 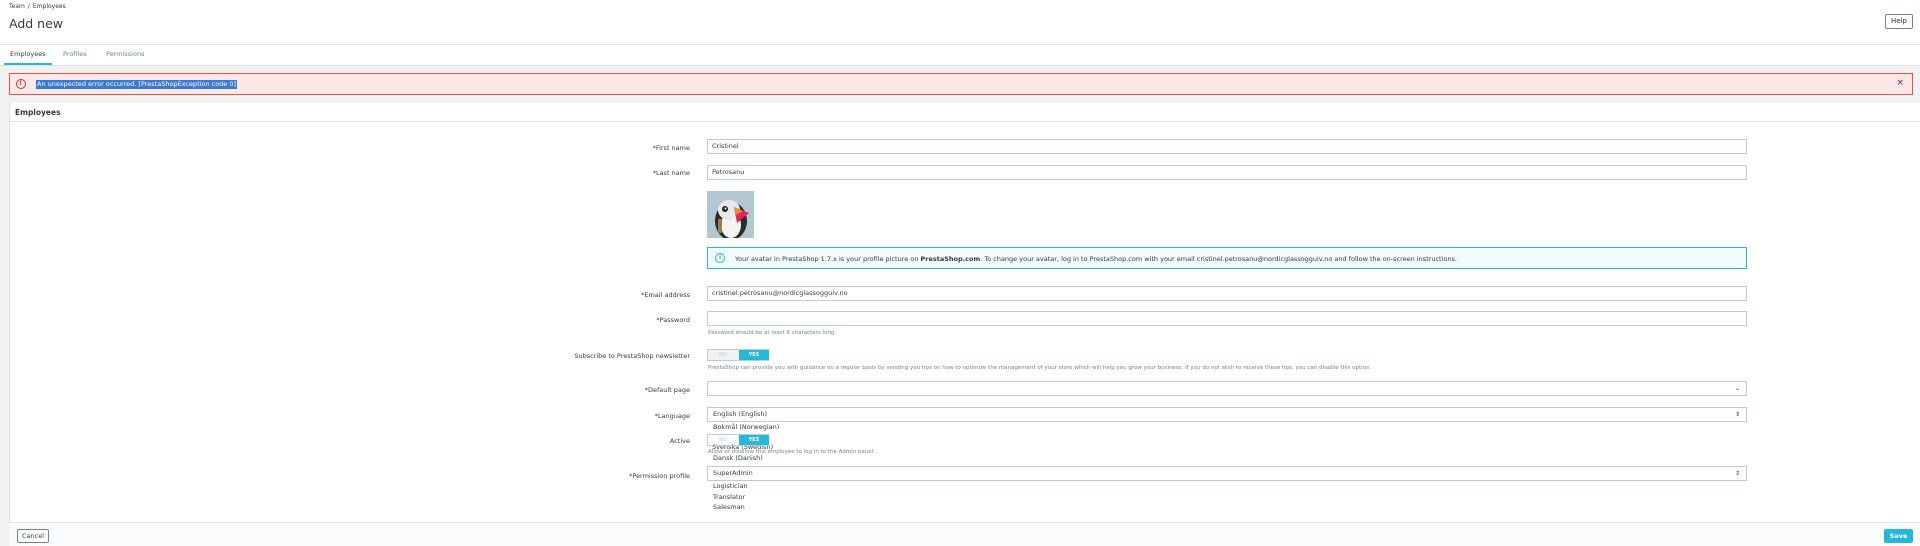 What do you see at coordinates (950, 259) in the screenshot?
I see `prestashop-link: PrestaShop.com` at bounding box center [950, 259].